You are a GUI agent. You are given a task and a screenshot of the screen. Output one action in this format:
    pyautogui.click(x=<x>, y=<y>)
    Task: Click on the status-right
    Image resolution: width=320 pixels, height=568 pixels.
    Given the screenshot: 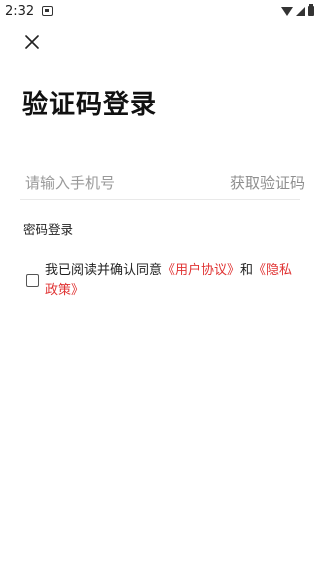 What is the action you would take?
    pyautogui.click(x=297, y=10)
    